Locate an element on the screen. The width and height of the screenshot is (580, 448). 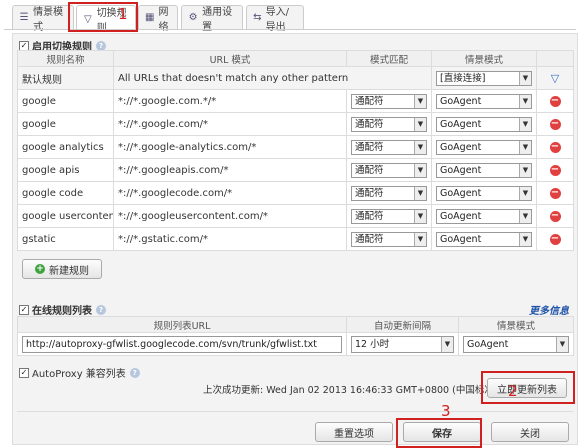
default-rule-name: 默认规则 is located at coordinates (65, 78).